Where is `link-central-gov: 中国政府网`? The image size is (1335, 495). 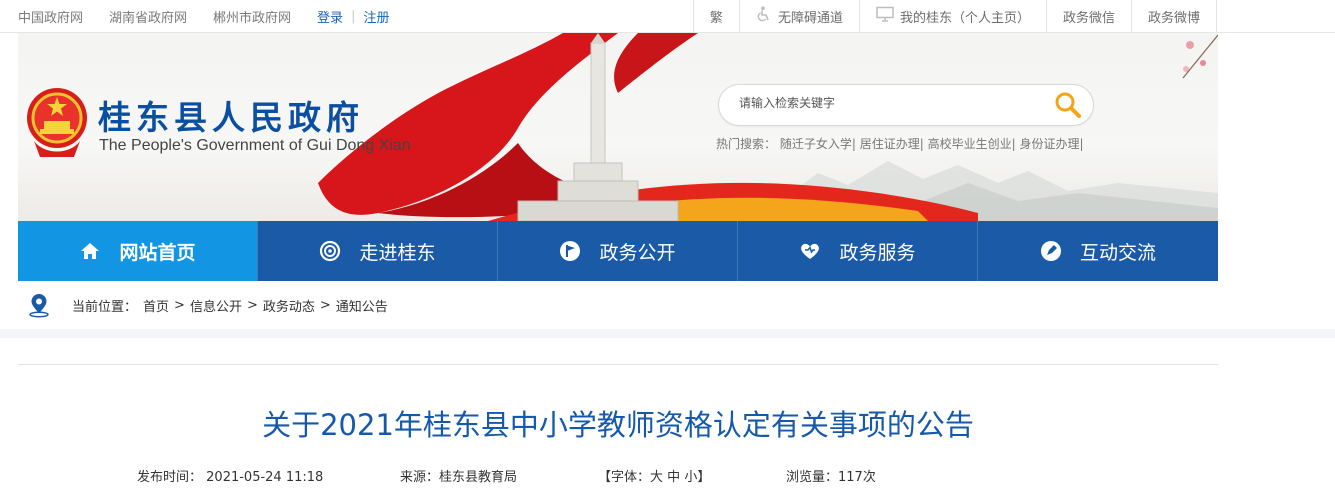 link-central-gov: 中国政府网 is located at coordinates (50, 16).